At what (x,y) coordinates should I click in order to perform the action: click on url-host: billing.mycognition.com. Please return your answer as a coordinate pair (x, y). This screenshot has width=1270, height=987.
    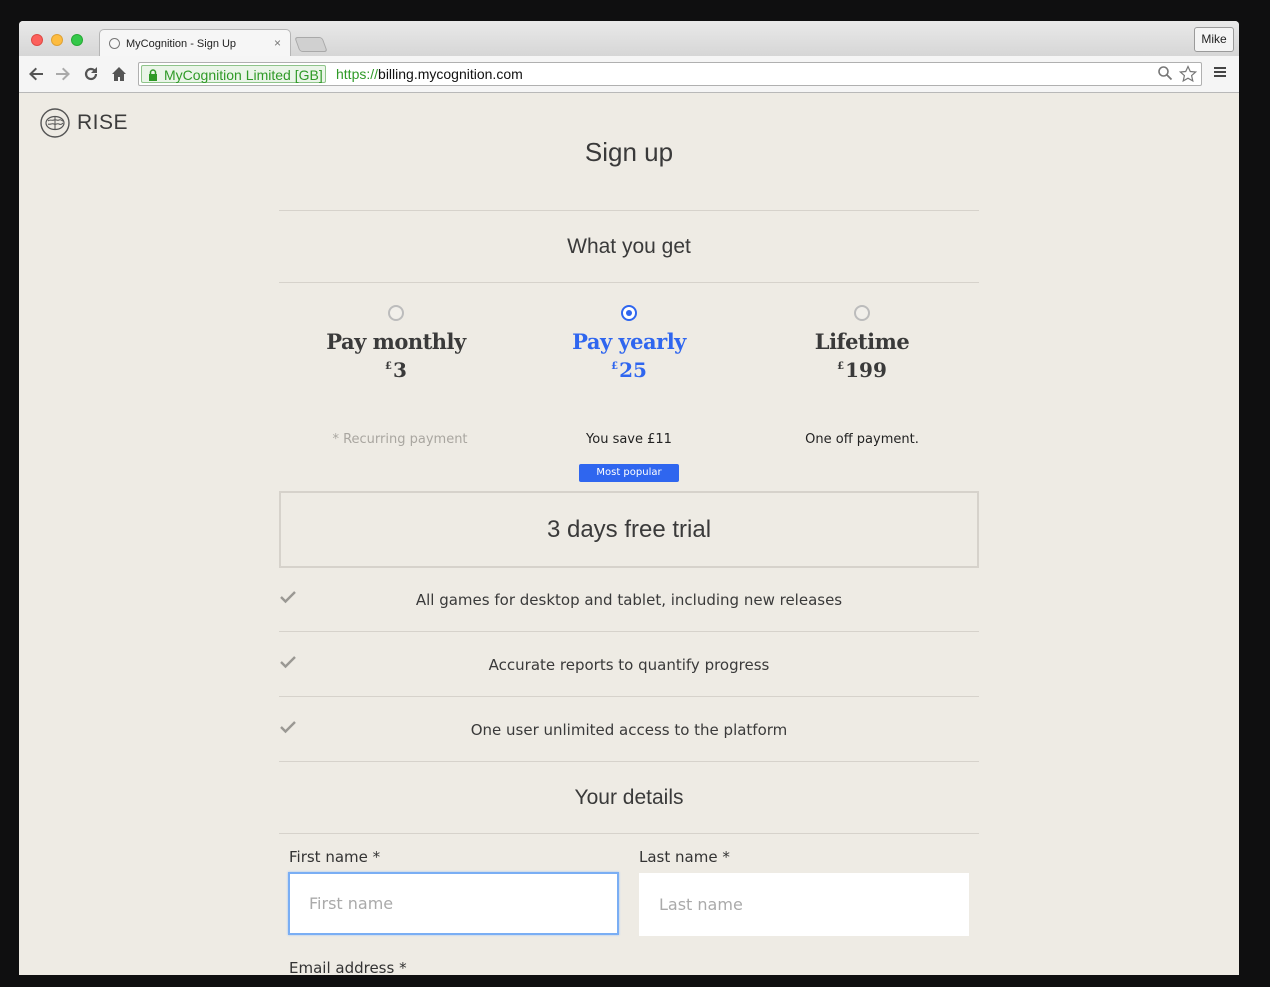
    Looking at the image, I should click on (450, 74).